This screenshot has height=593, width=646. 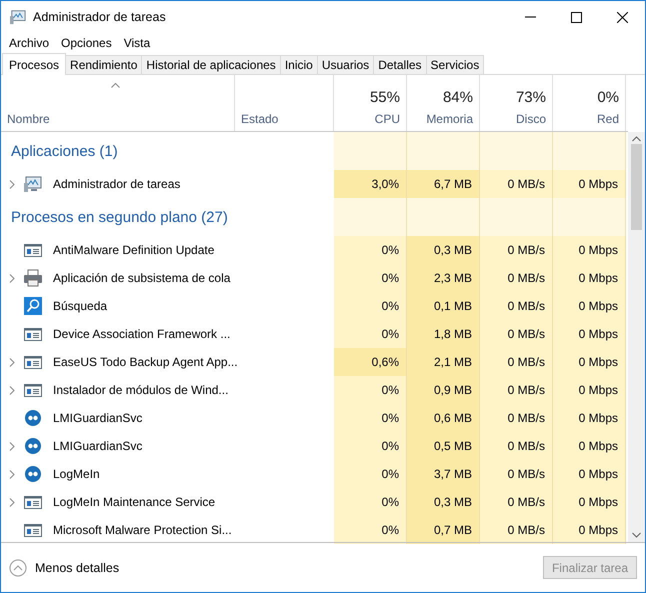 What do you see at coordinates (80, 306) in the screenshot?
I see `process-name: Búsqueda` at bounding box center [80, 306].